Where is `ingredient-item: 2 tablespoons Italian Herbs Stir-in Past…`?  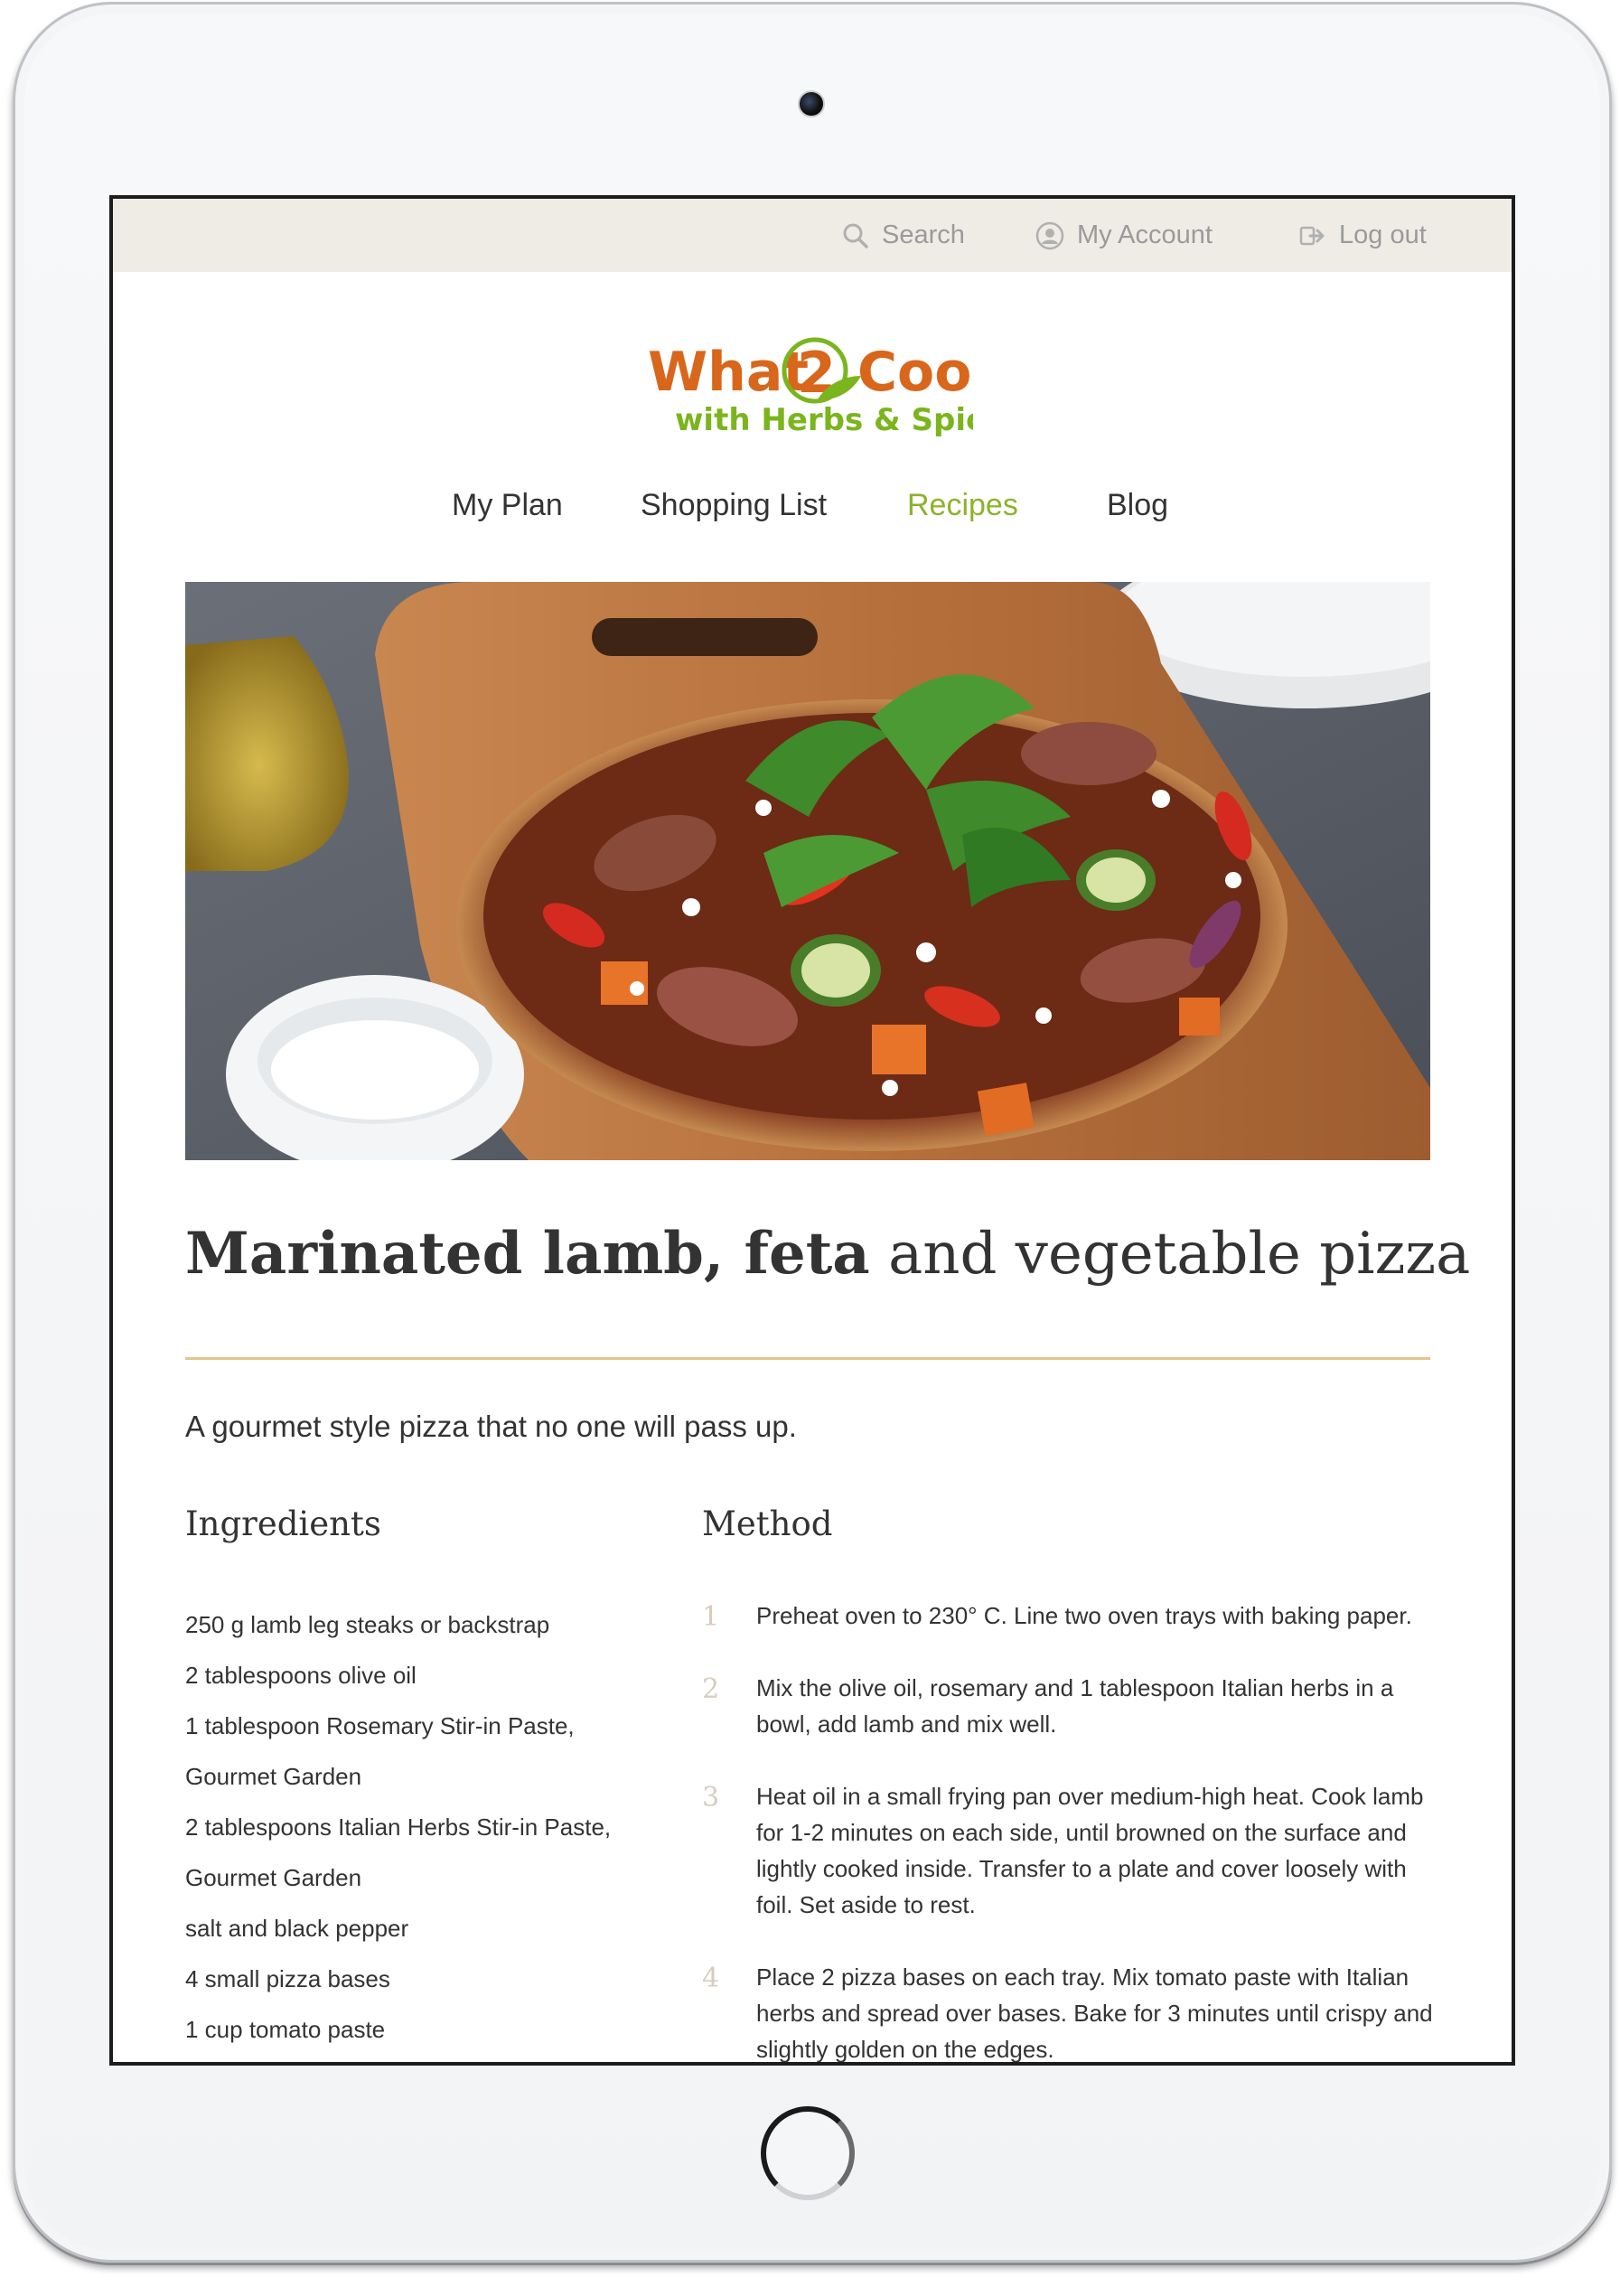 ingredient-item: 2 tablespoons Italian Herbs Stir-in Past… is located at coordinates (398, 1827).